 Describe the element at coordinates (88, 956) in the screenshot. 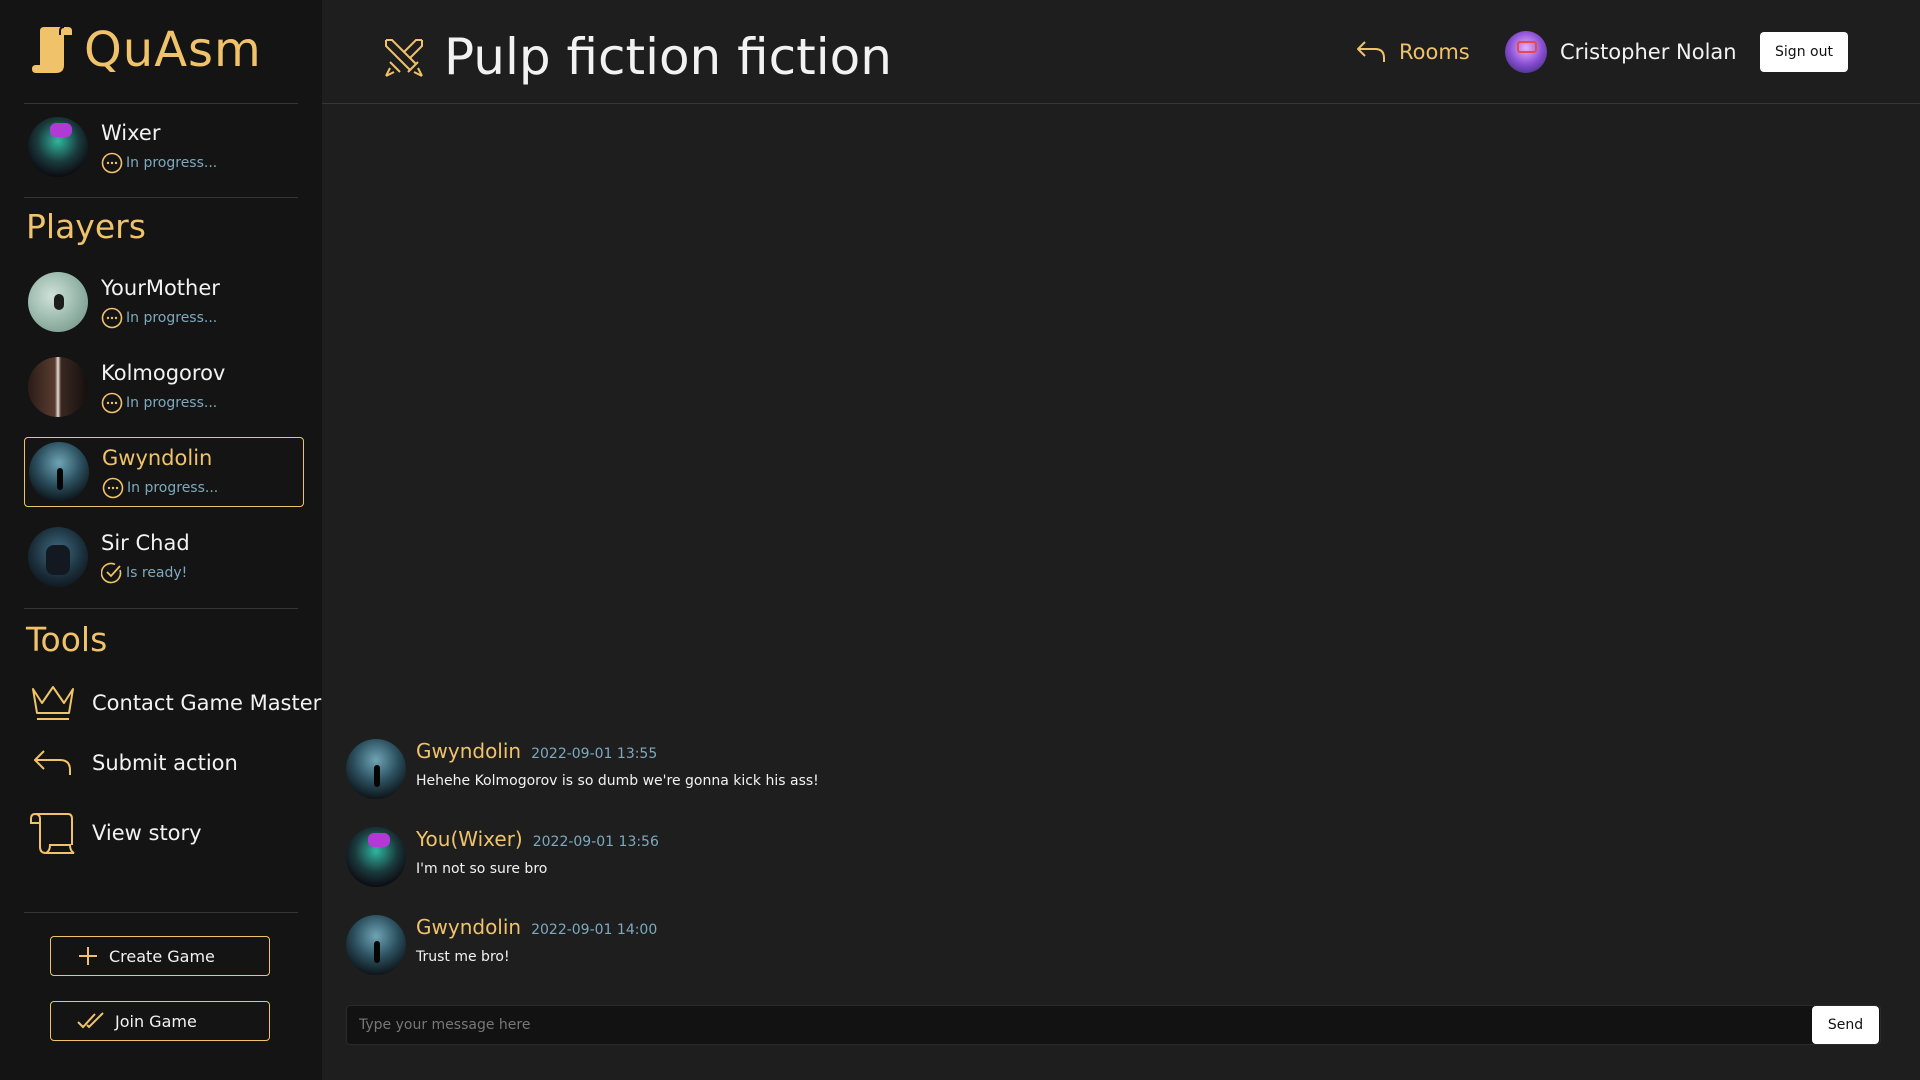

I see `plus-icon` at that location.